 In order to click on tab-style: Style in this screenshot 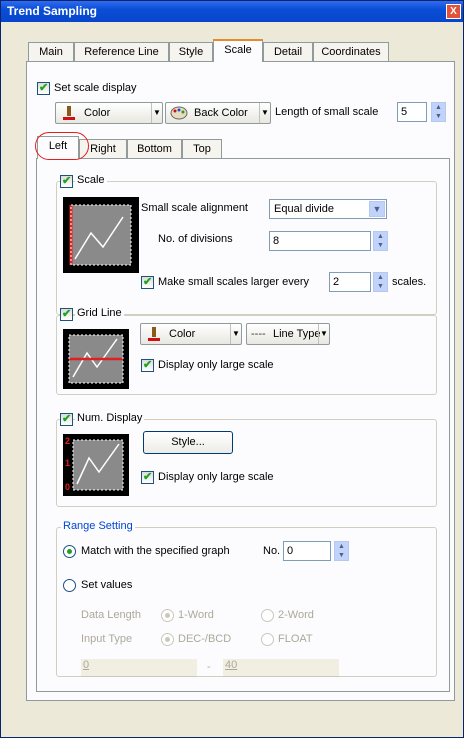, I will do `click(191, 52)`.